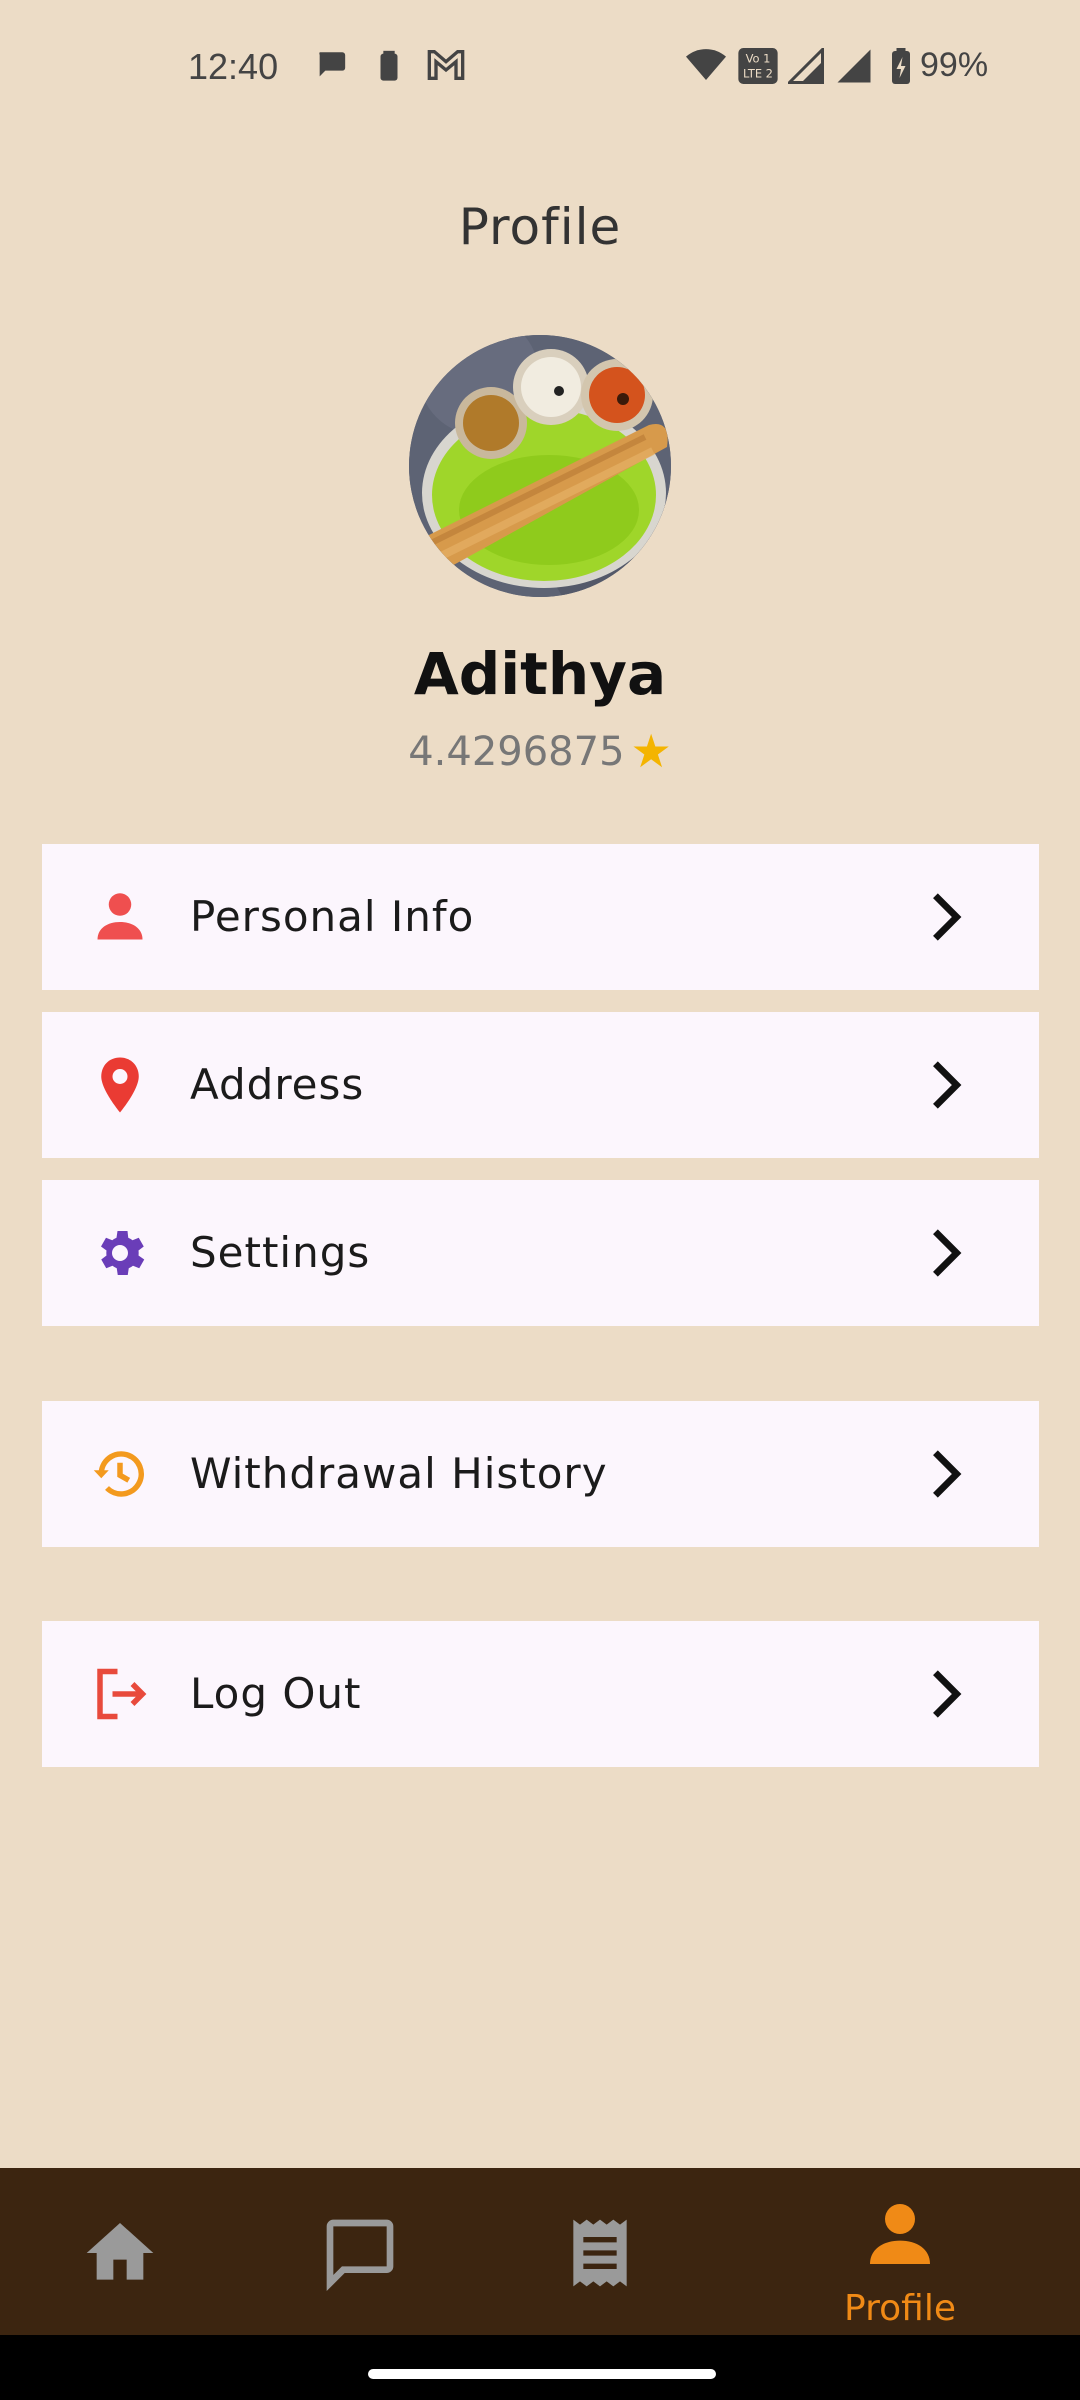 This screenshot has height=2400, width=1080. What do you see at coordinates (280, 1252) in the screenshot?
I see `menu-label: Settings` at bounding box center [280, 1252].